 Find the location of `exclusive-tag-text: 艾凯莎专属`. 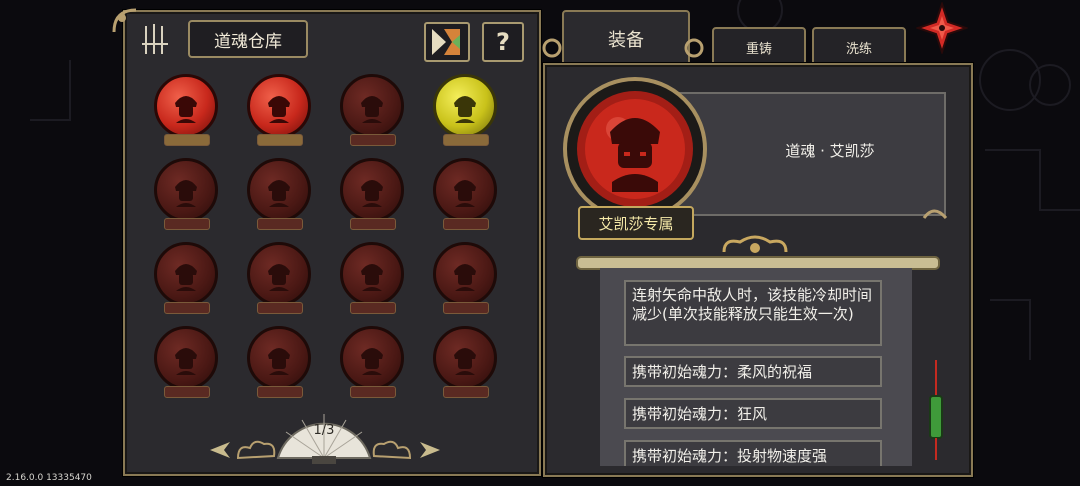

exclusive-tag-text: 艾凯莎专属 is located at coordinates (636, 223).